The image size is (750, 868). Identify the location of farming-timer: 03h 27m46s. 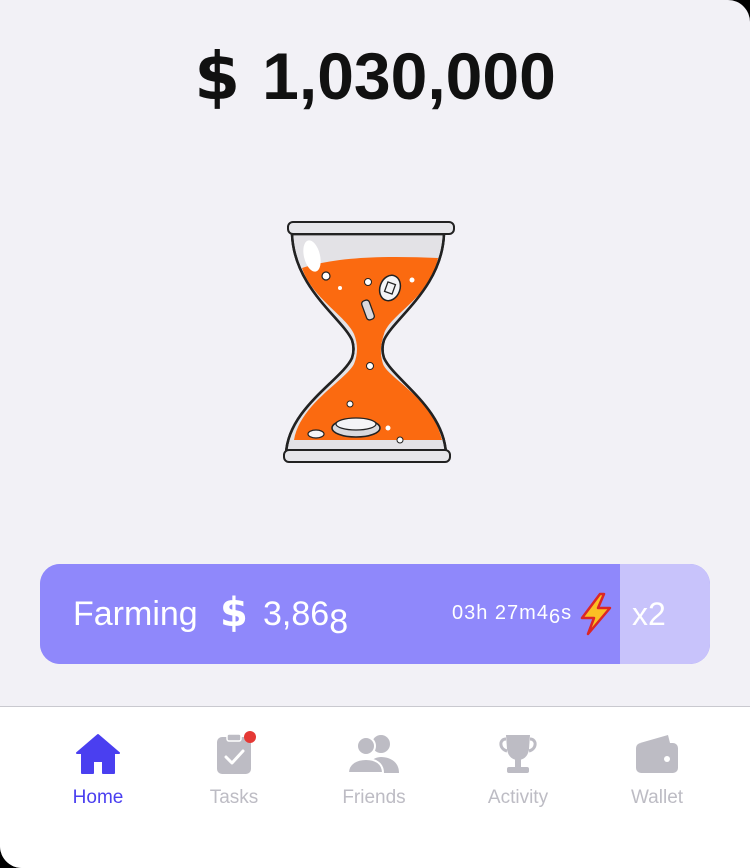
(512, 615).